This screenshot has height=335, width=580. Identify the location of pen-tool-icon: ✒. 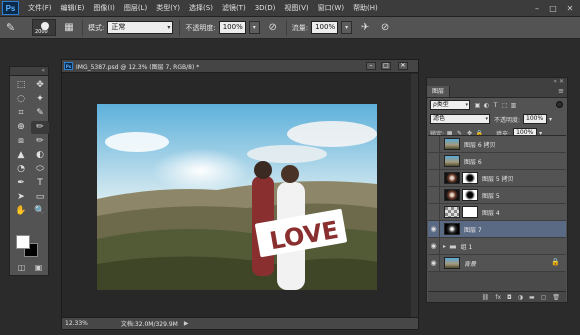
(21, 183).